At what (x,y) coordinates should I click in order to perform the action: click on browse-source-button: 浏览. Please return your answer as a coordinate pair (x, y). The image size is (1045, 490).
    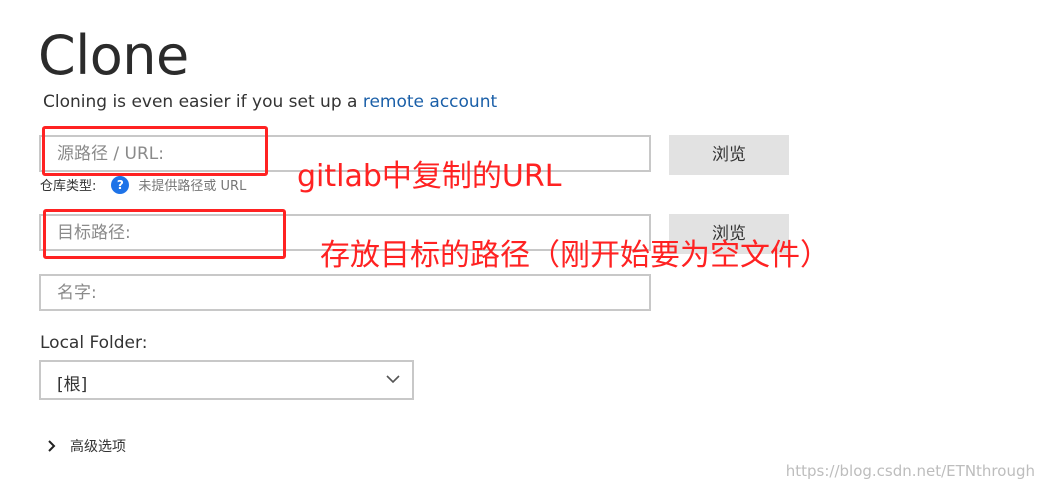
    Looking at the image, I should click on (729, 155).